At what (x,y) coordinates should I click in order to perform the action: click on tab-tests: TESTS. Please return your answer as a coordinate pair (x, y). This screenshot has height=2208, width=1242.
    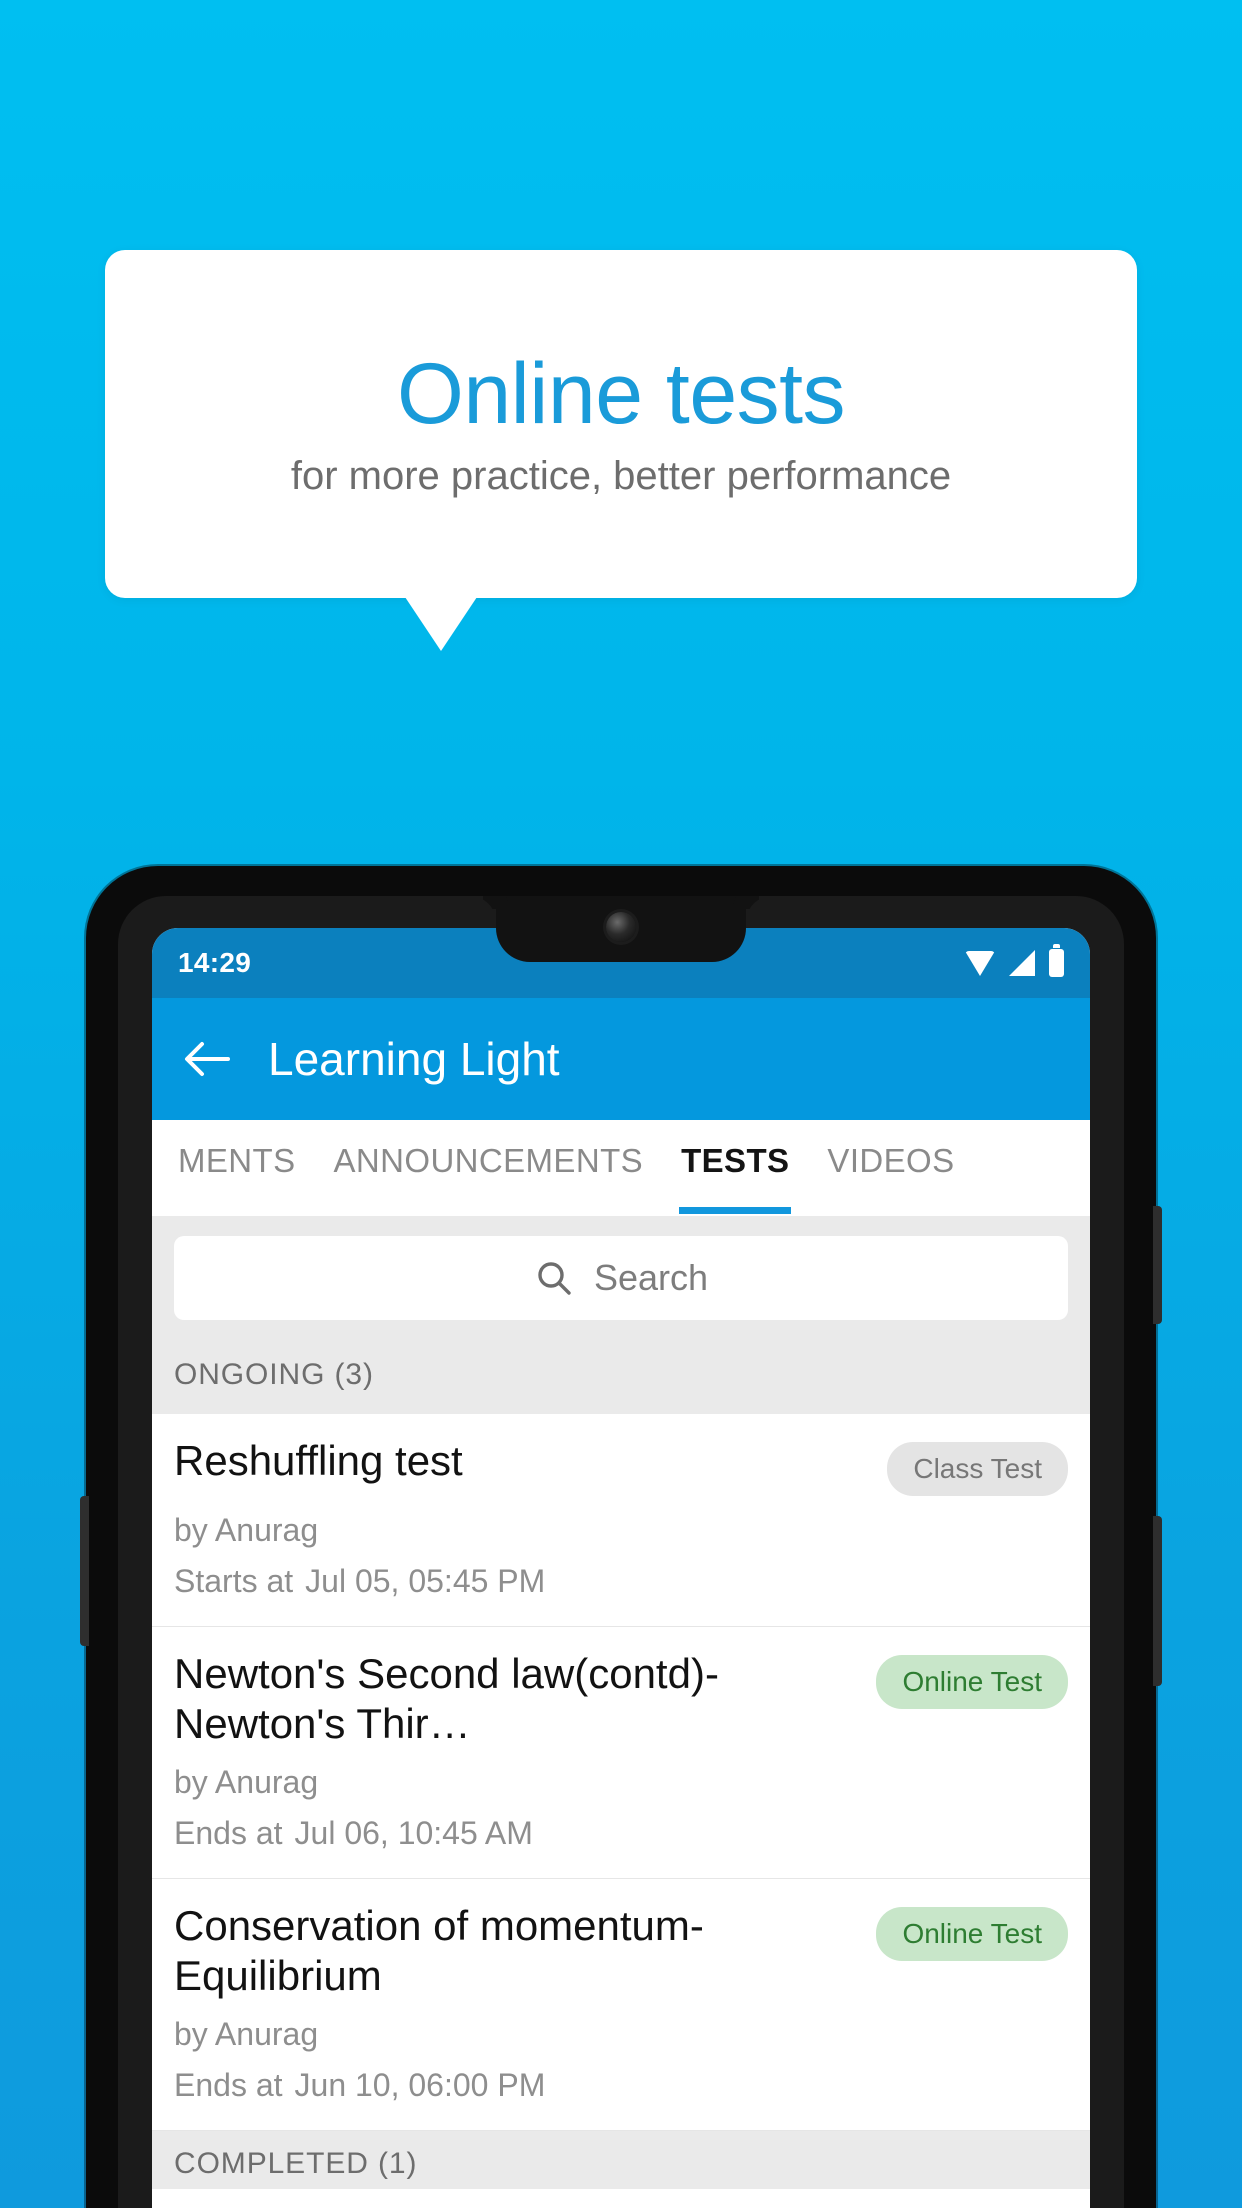
    Looking at the image, I should click on (735, 1178).